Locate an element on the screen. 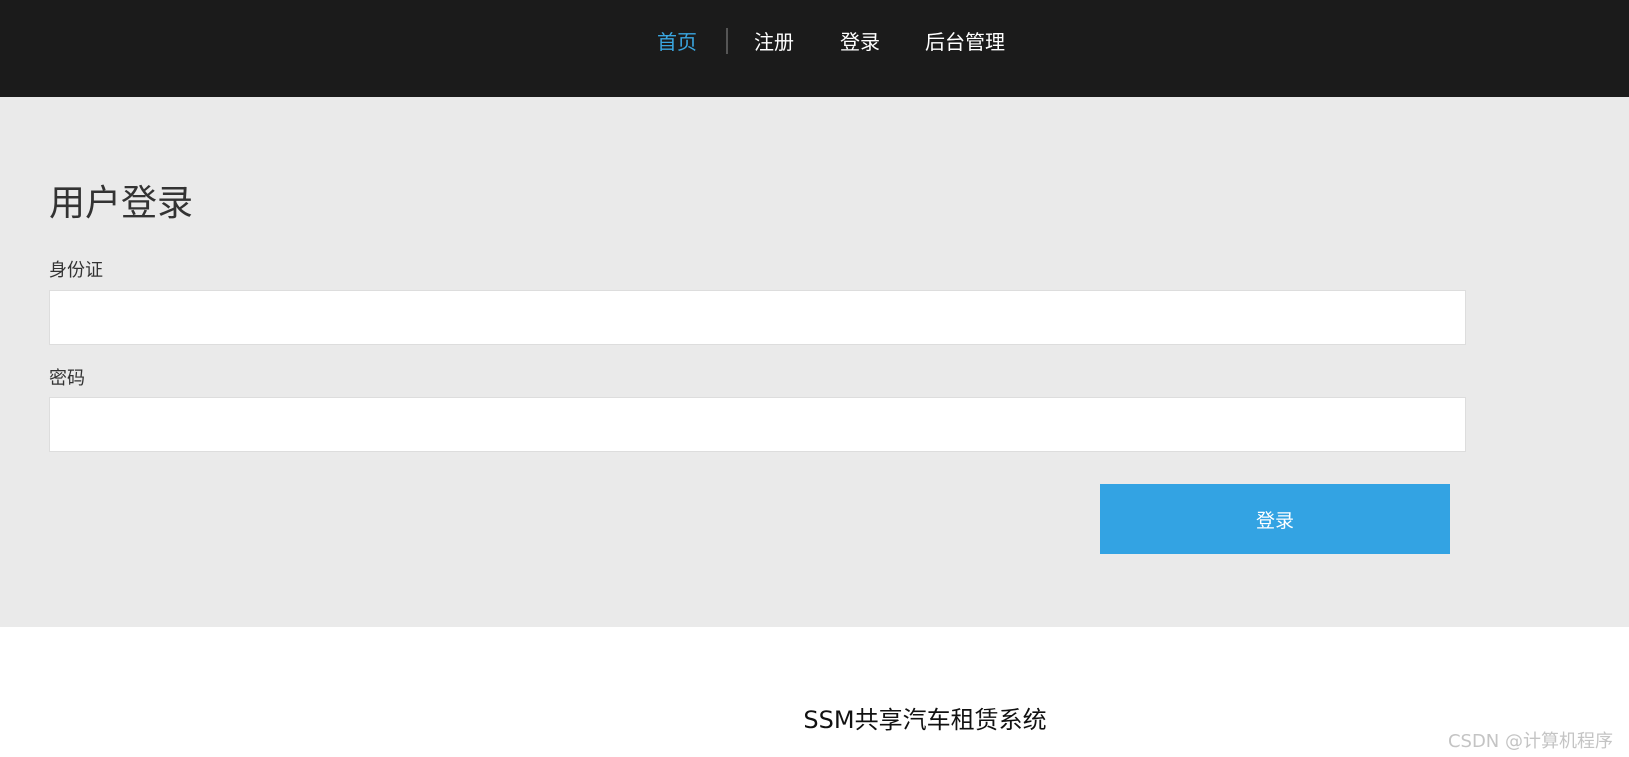 The image size is (1629, 757). login-submit-button: 登录 is located at coordinates (1275, 519).